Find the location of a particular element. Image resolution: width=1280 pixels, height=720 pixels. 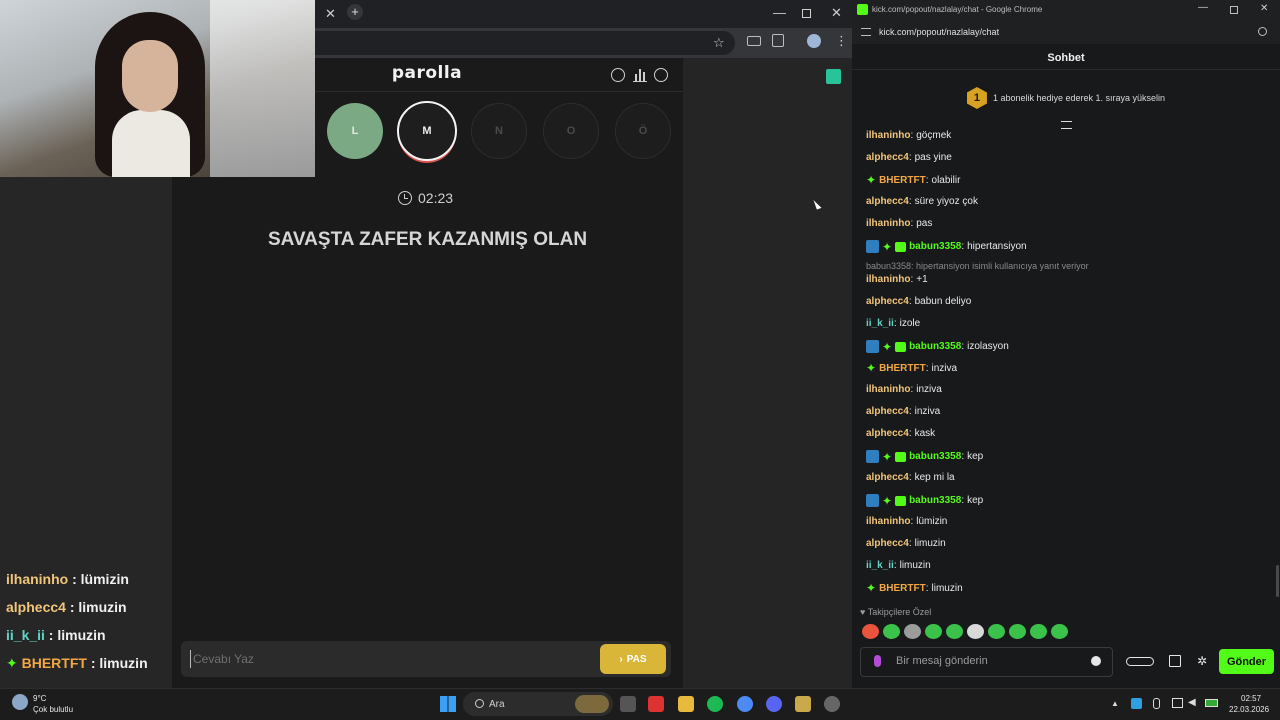

overlay-chat-line: ii_k_ii : limuzin is located at coordinates (56, 635).